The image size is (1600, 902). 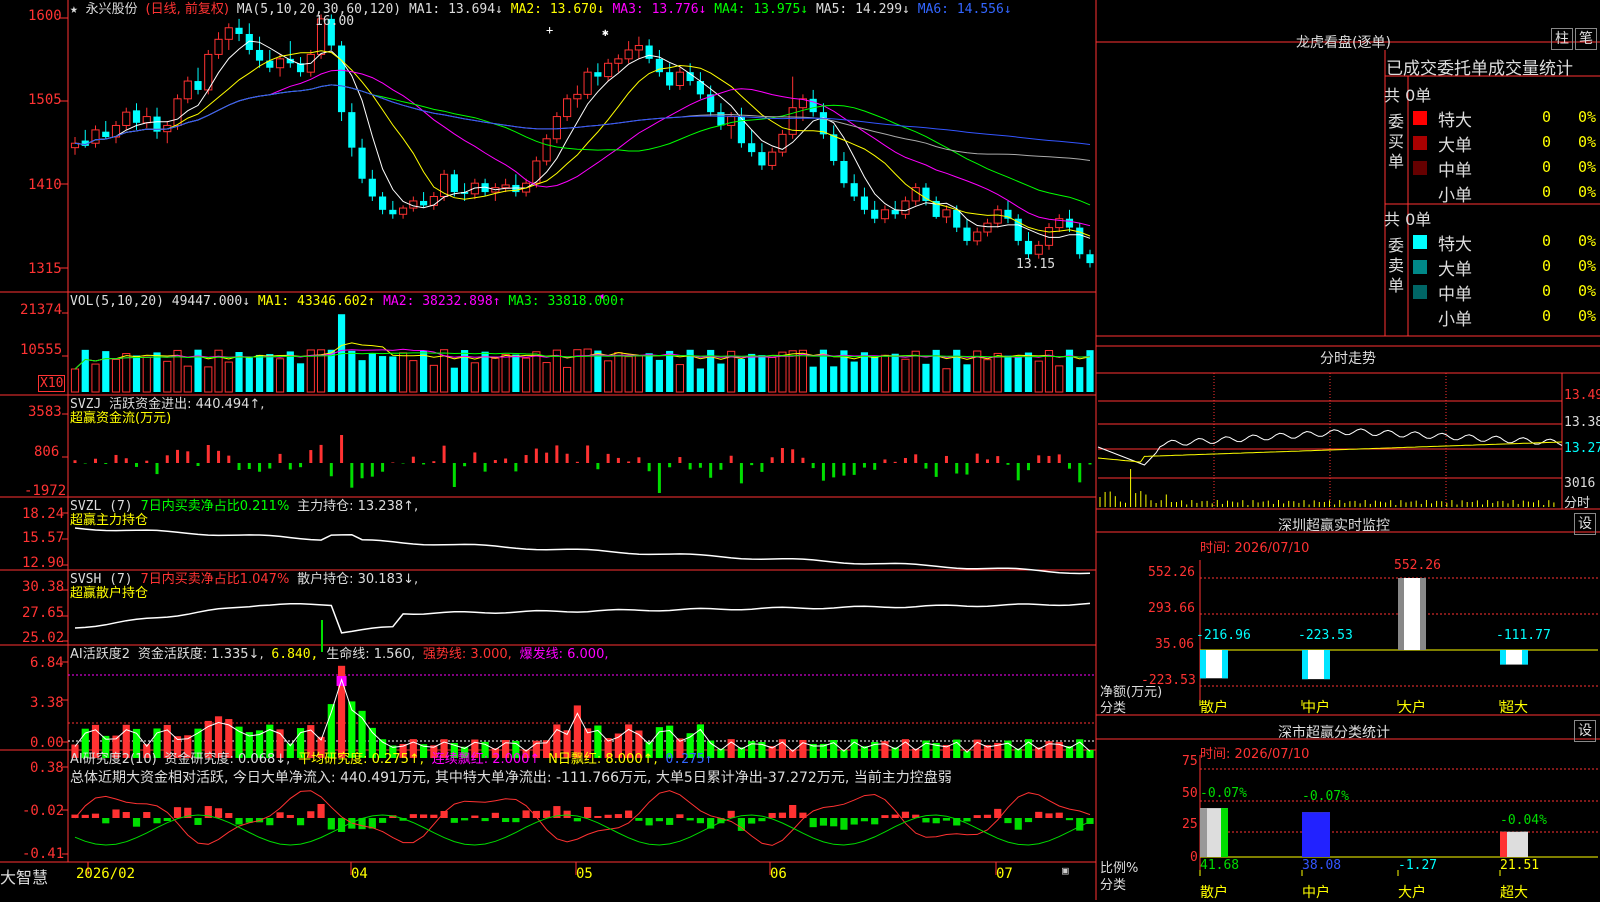 What do you see at coordinates (486, 759) in the screenshot?
I see `ai-yj-t3: 连续飘红: 2.000↑` at bounding box center [486, 759].